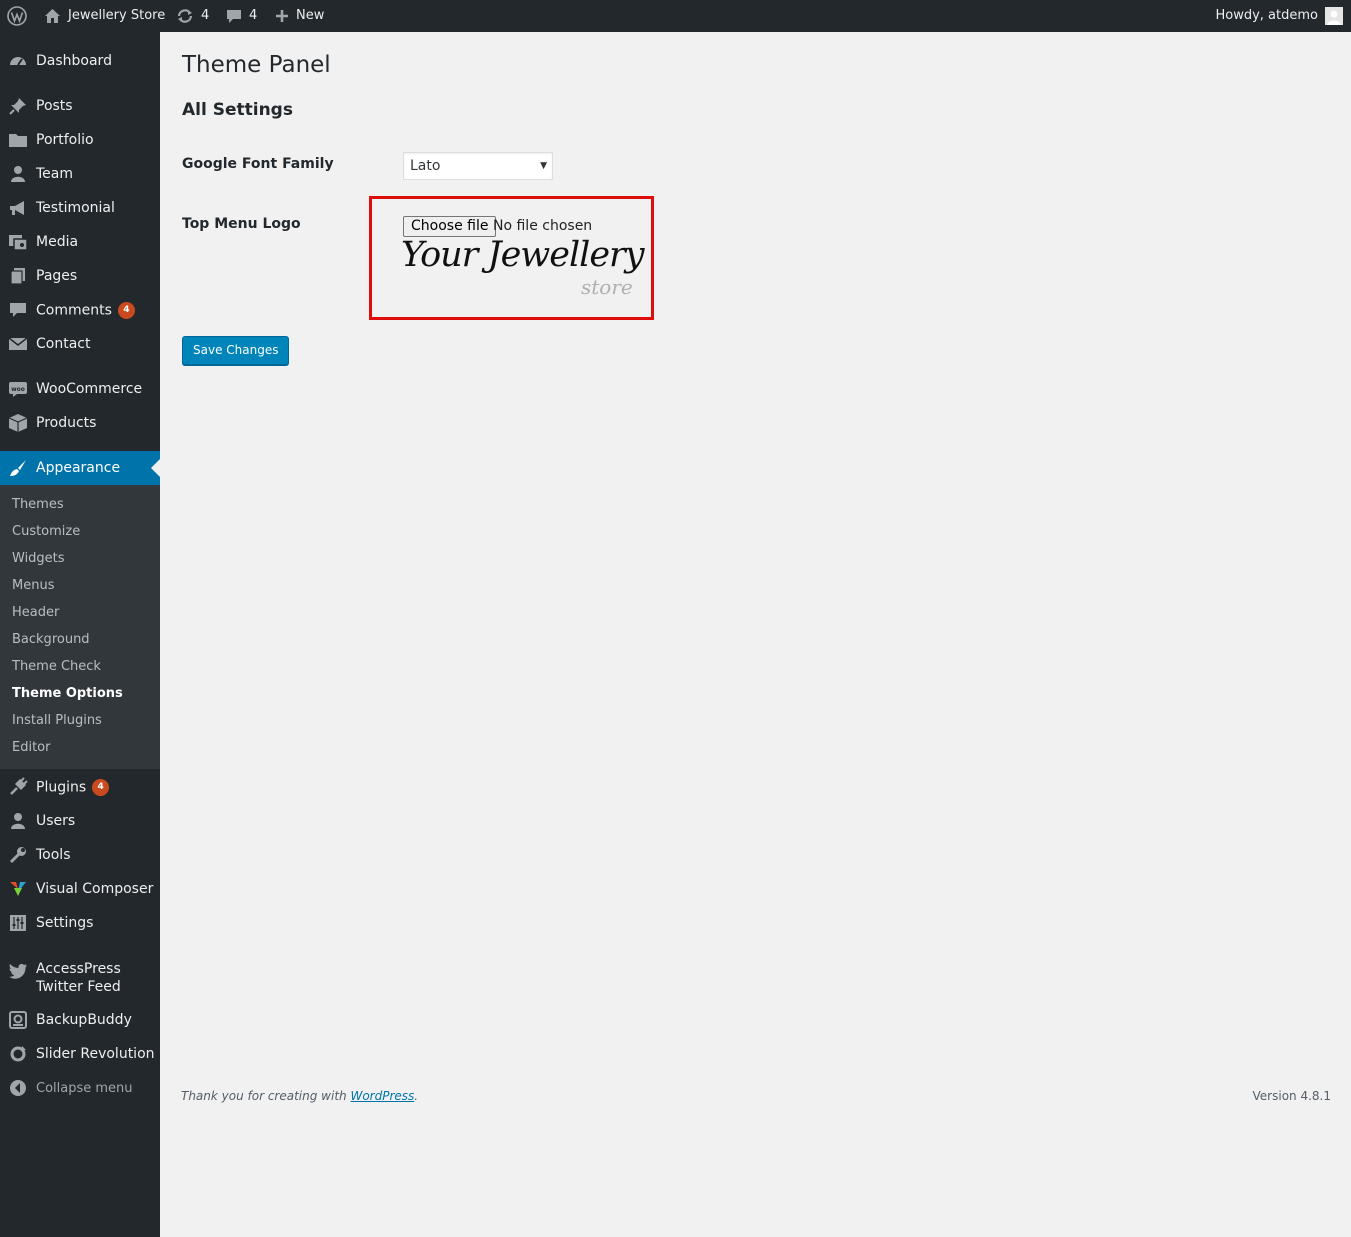 The image size is (1351, 1237). What do you see at coordinates (18, 1020) in the screenshot?
I see `backupbuddy-icon` at bounding box center [18, 1020].